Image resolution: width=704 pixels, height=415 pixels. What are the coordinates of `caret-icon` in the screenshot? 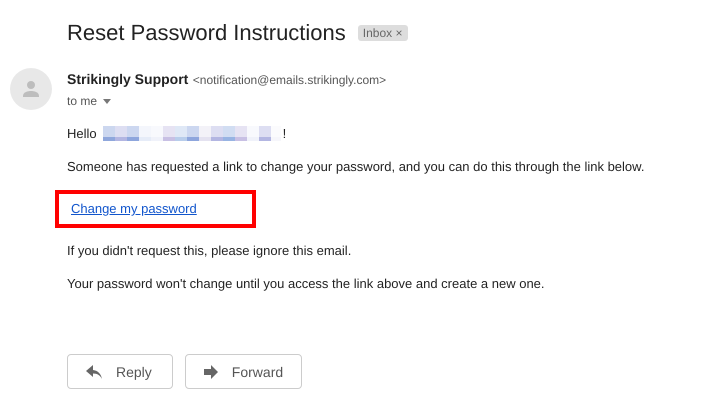 It's located at (107, 101).